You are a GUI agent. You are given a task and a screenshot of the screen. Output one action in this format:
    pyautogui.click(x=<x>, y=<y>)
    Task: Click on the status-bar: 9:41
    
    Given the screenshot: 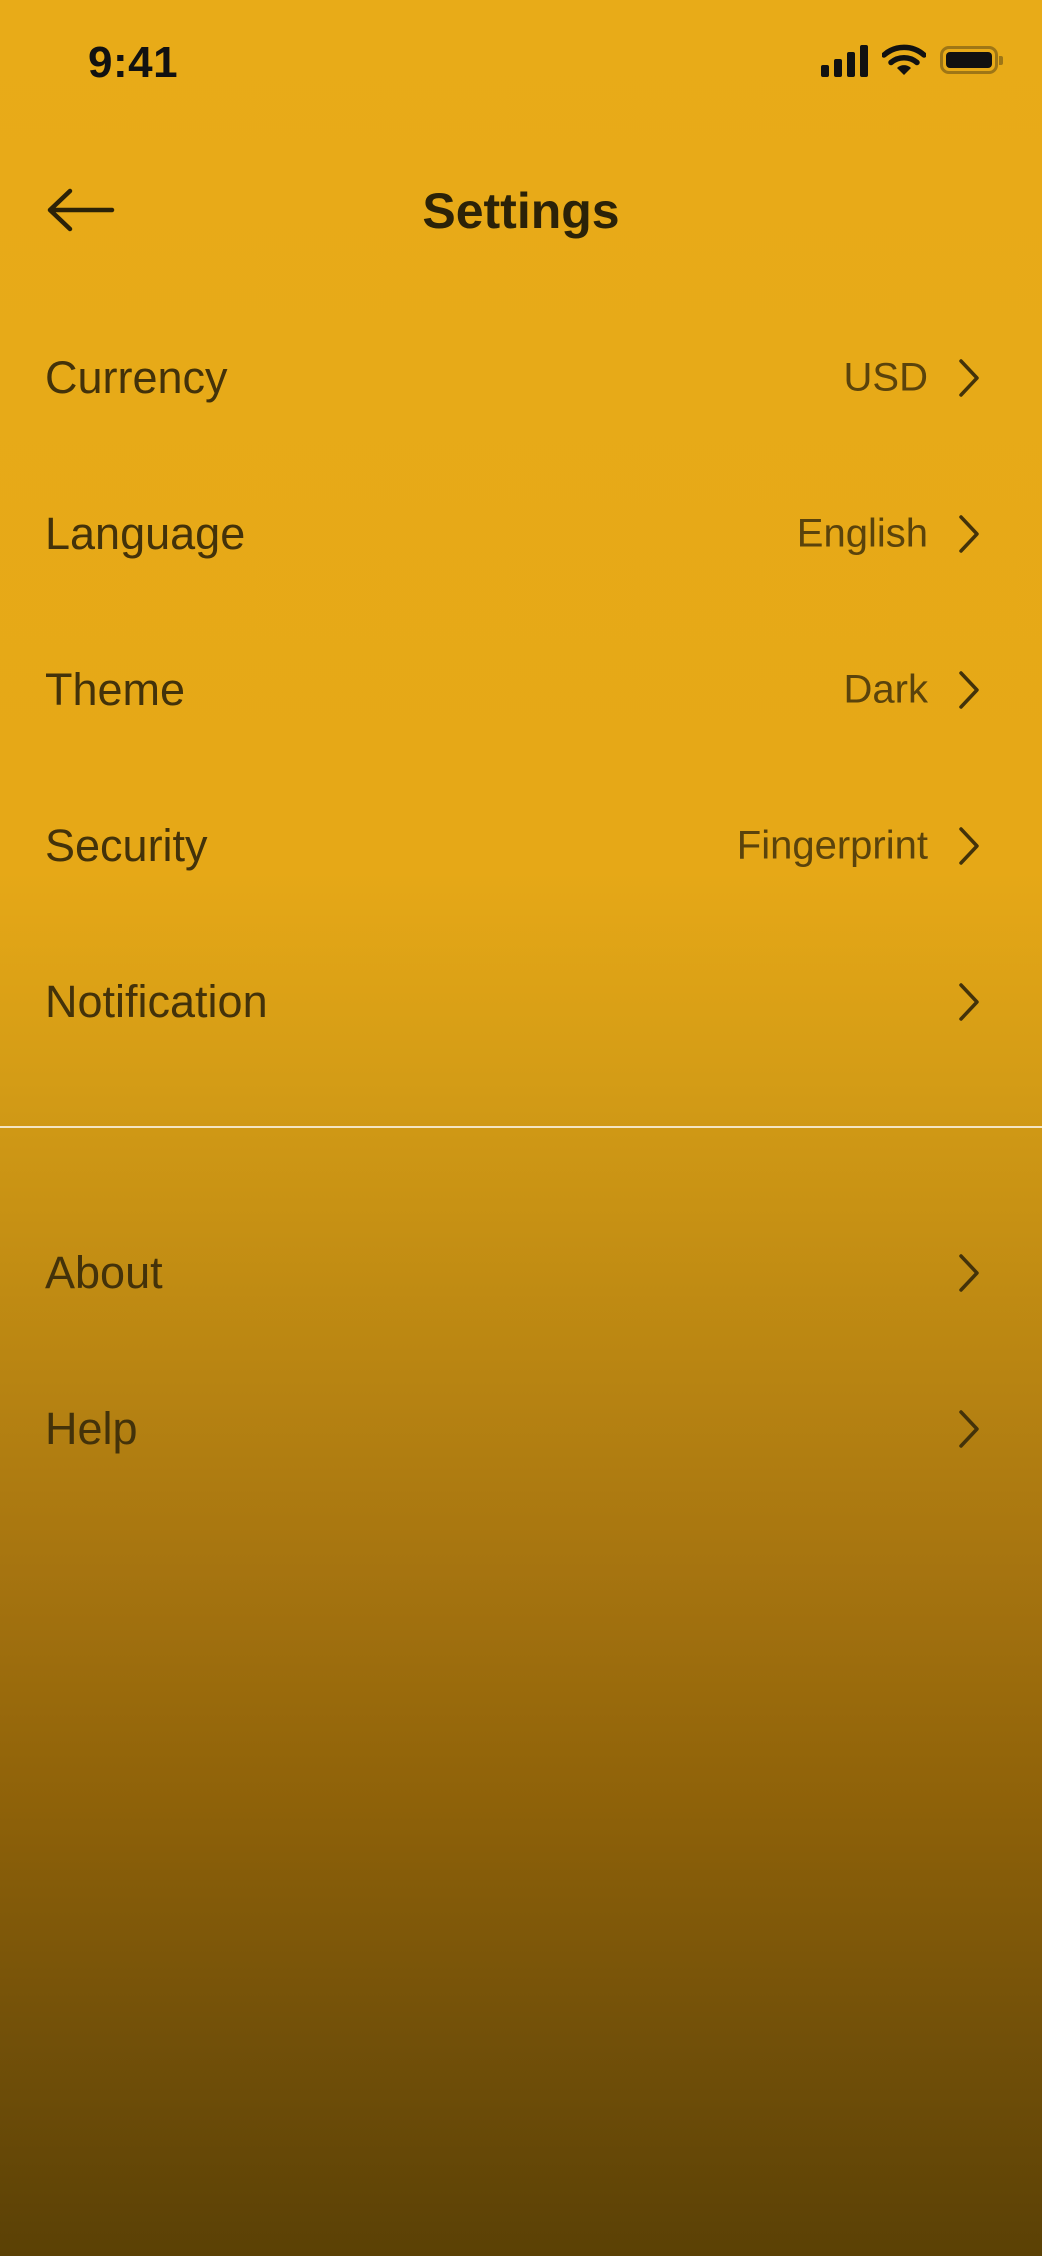 What is the action you would take?
    pyautogui.click(x=521, y=65)
    